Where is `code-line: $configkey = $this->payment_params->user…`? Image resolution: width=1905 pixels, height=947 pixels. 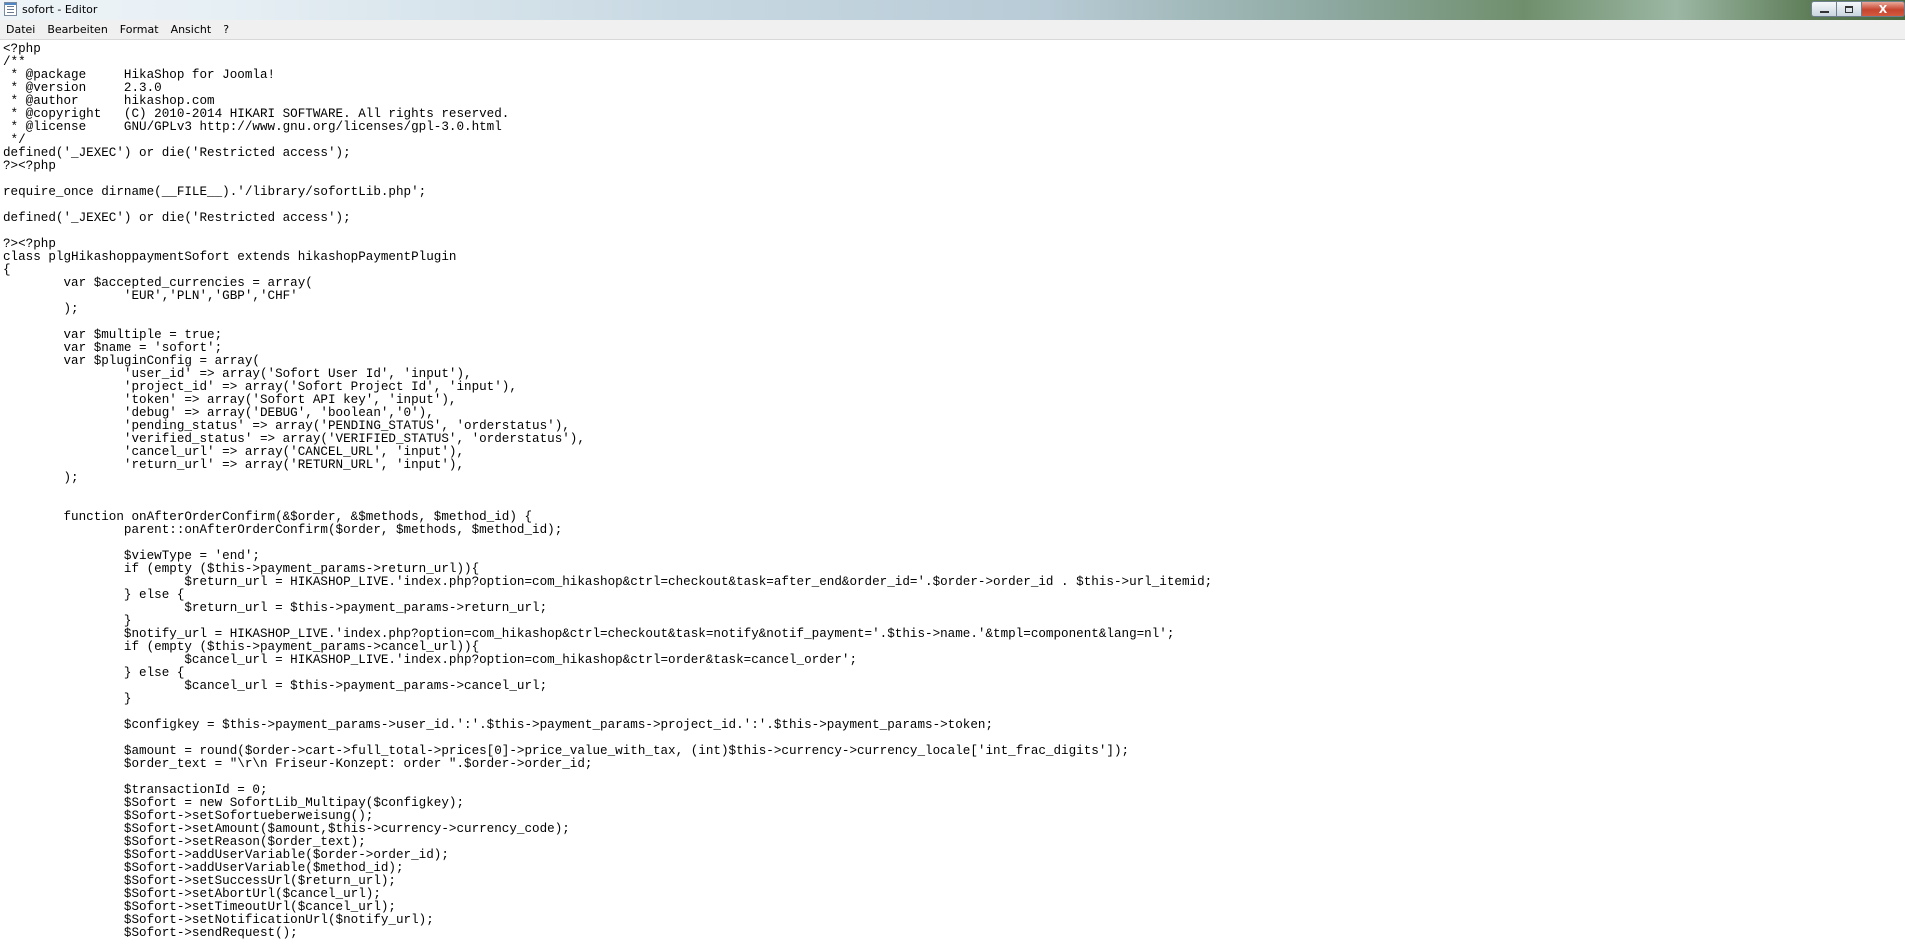
code-line: $configkey = $this->payment_params->user… is located at coordinates (498, 725).